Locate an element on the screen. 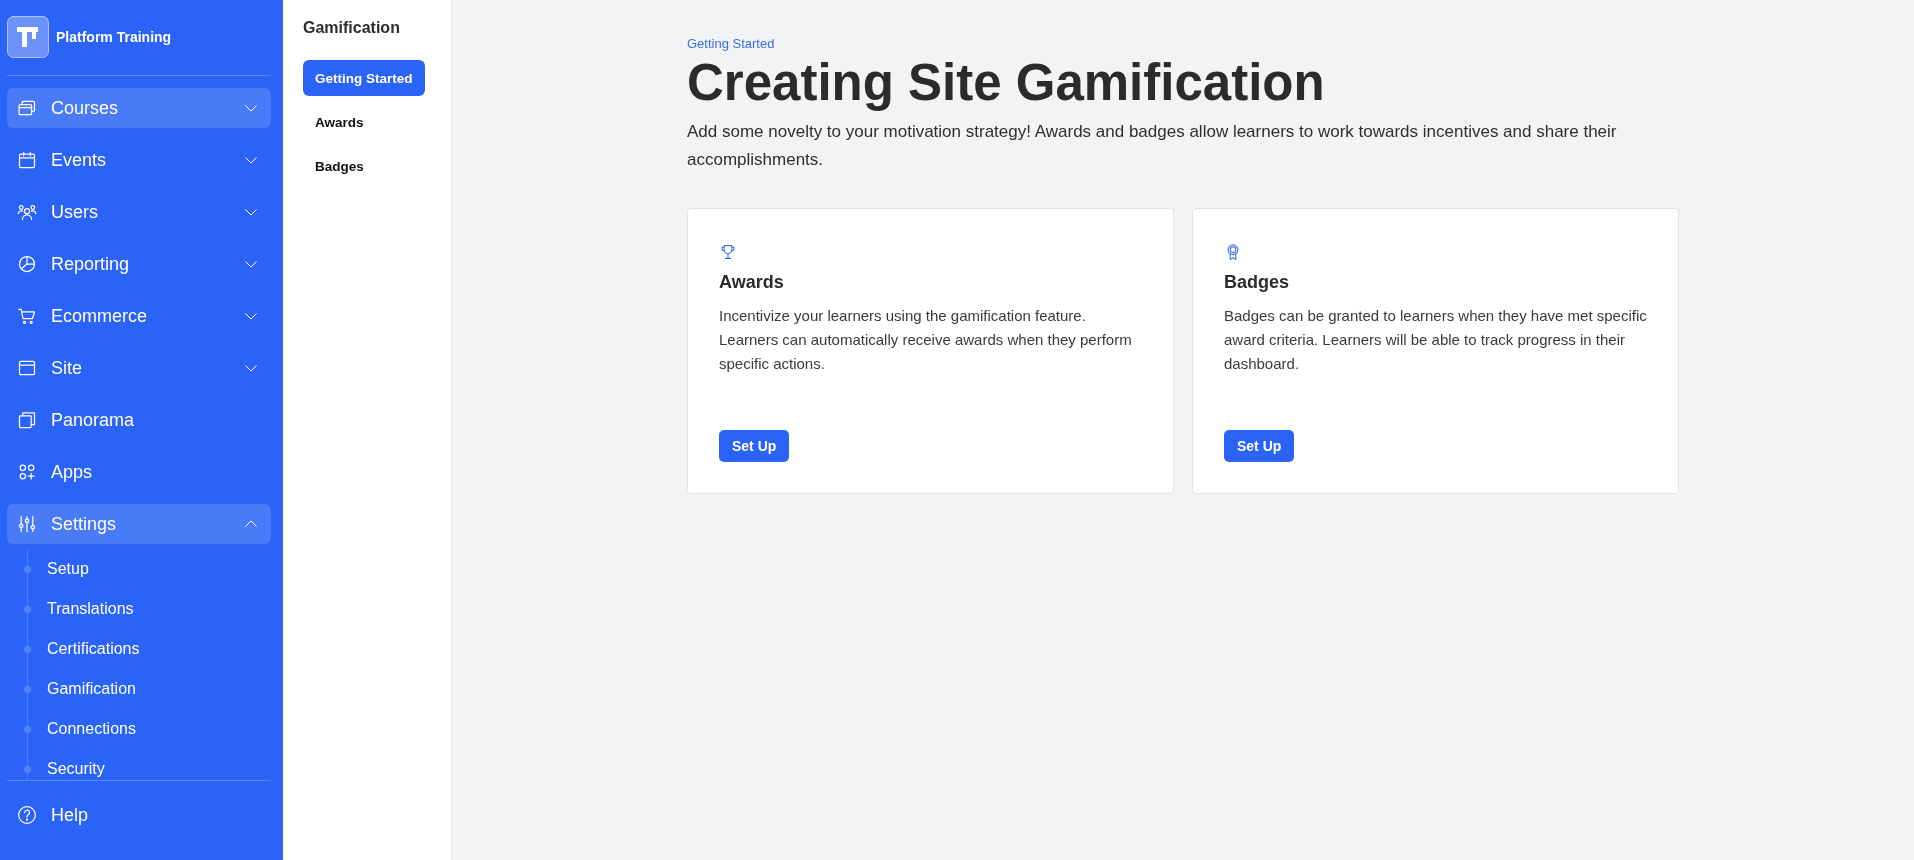 The image size is (1914, 860). logo-icon is located at coordinates (28, 37).